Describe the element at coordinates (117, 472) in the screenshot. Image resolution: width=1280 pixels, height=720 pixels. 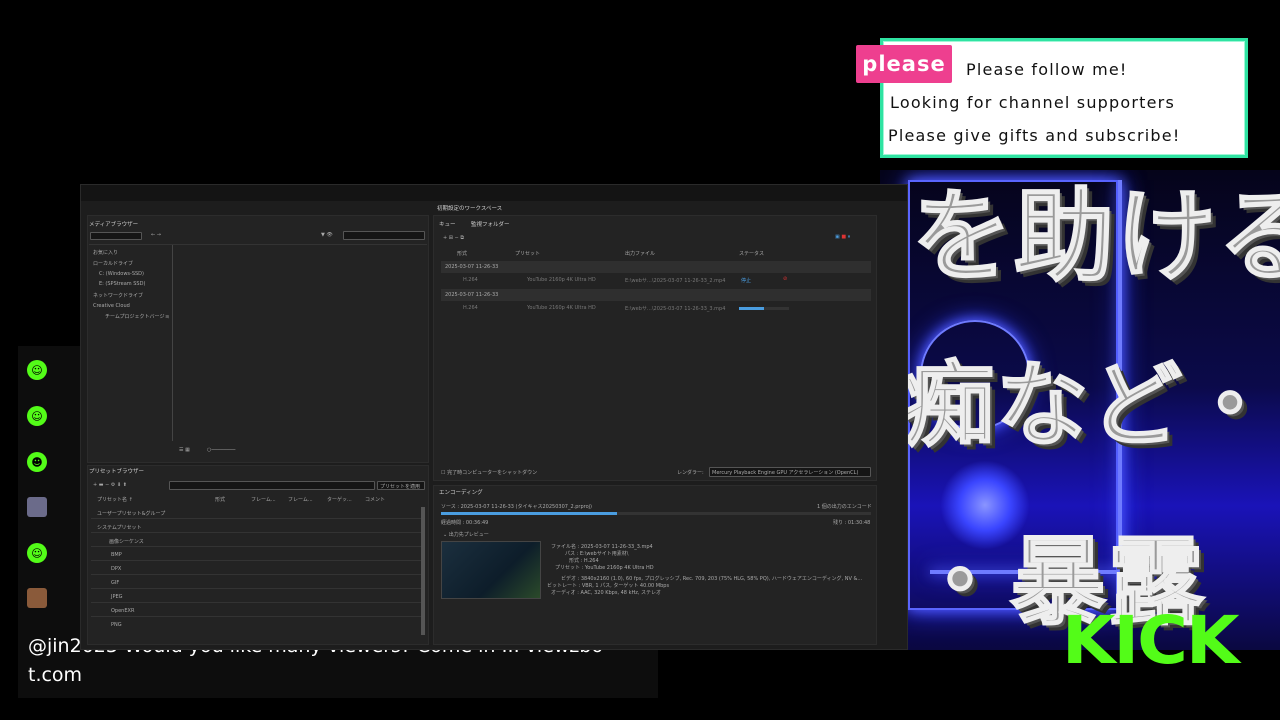
I see `preset-browser-title: プリセットブラウザー` at that location.